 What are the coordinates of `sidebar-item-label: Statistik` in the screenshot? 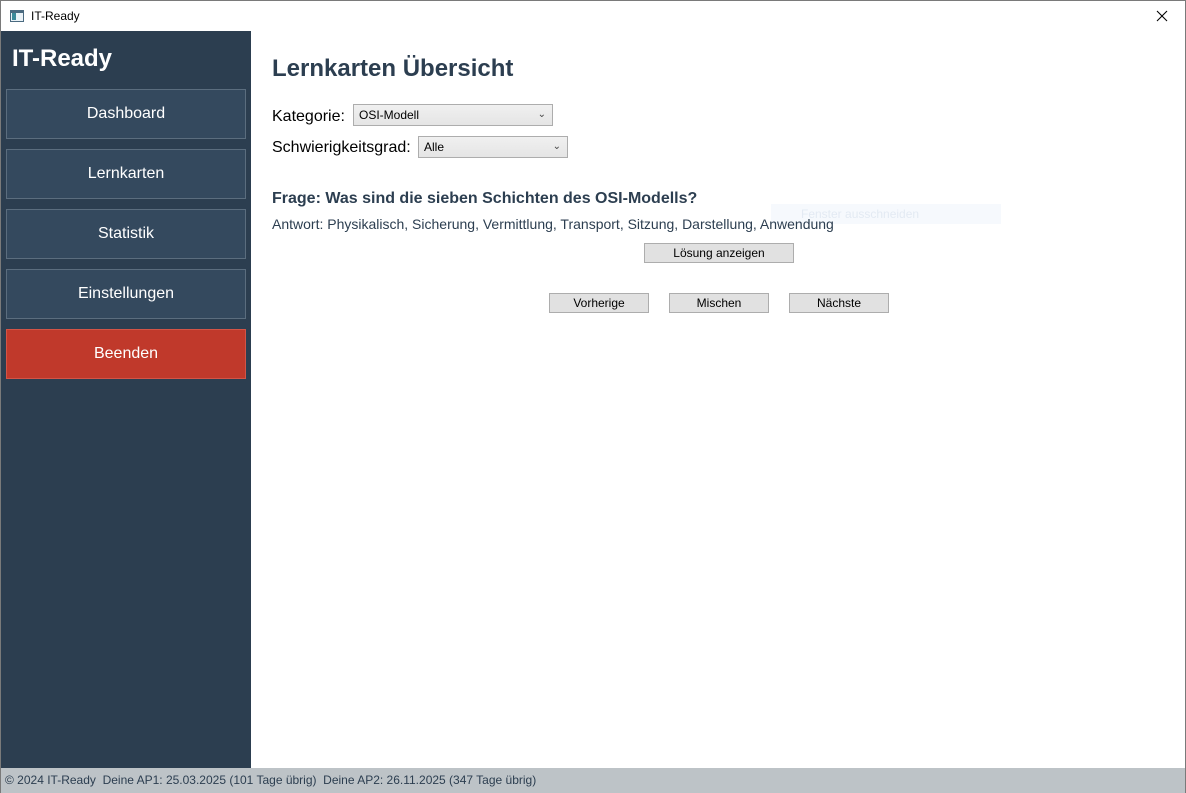 It's located at (125, 233).